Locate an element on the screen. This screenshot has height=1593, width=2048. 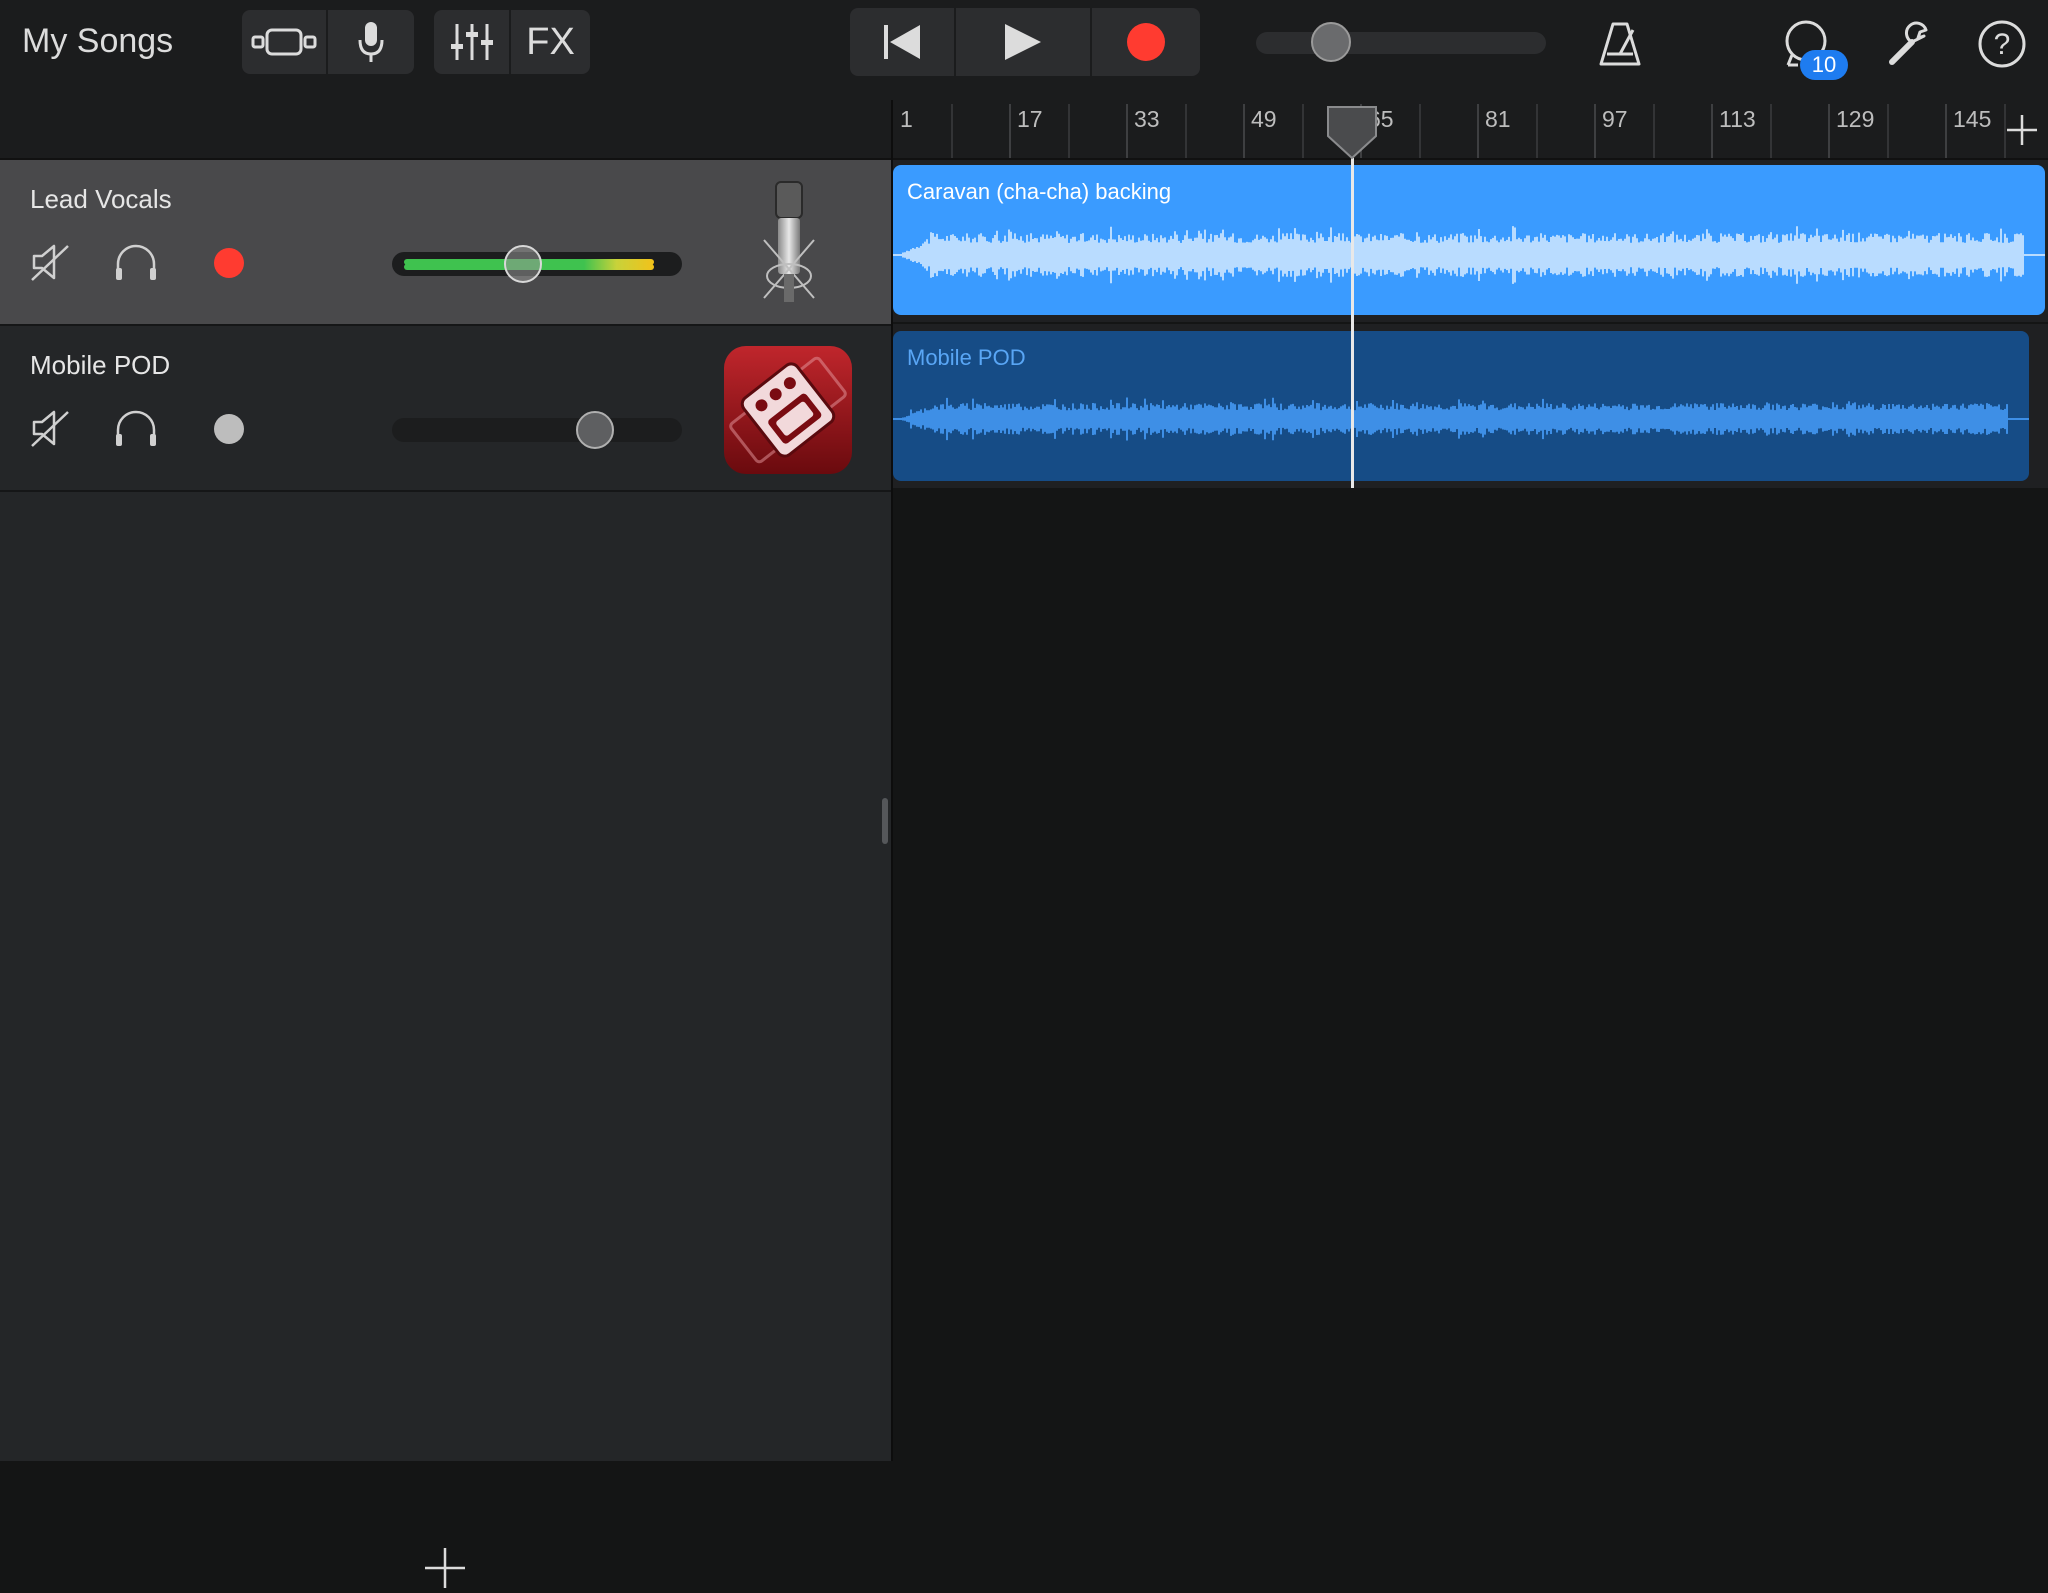
help-label: ? is located at coordinates (2002, 44).